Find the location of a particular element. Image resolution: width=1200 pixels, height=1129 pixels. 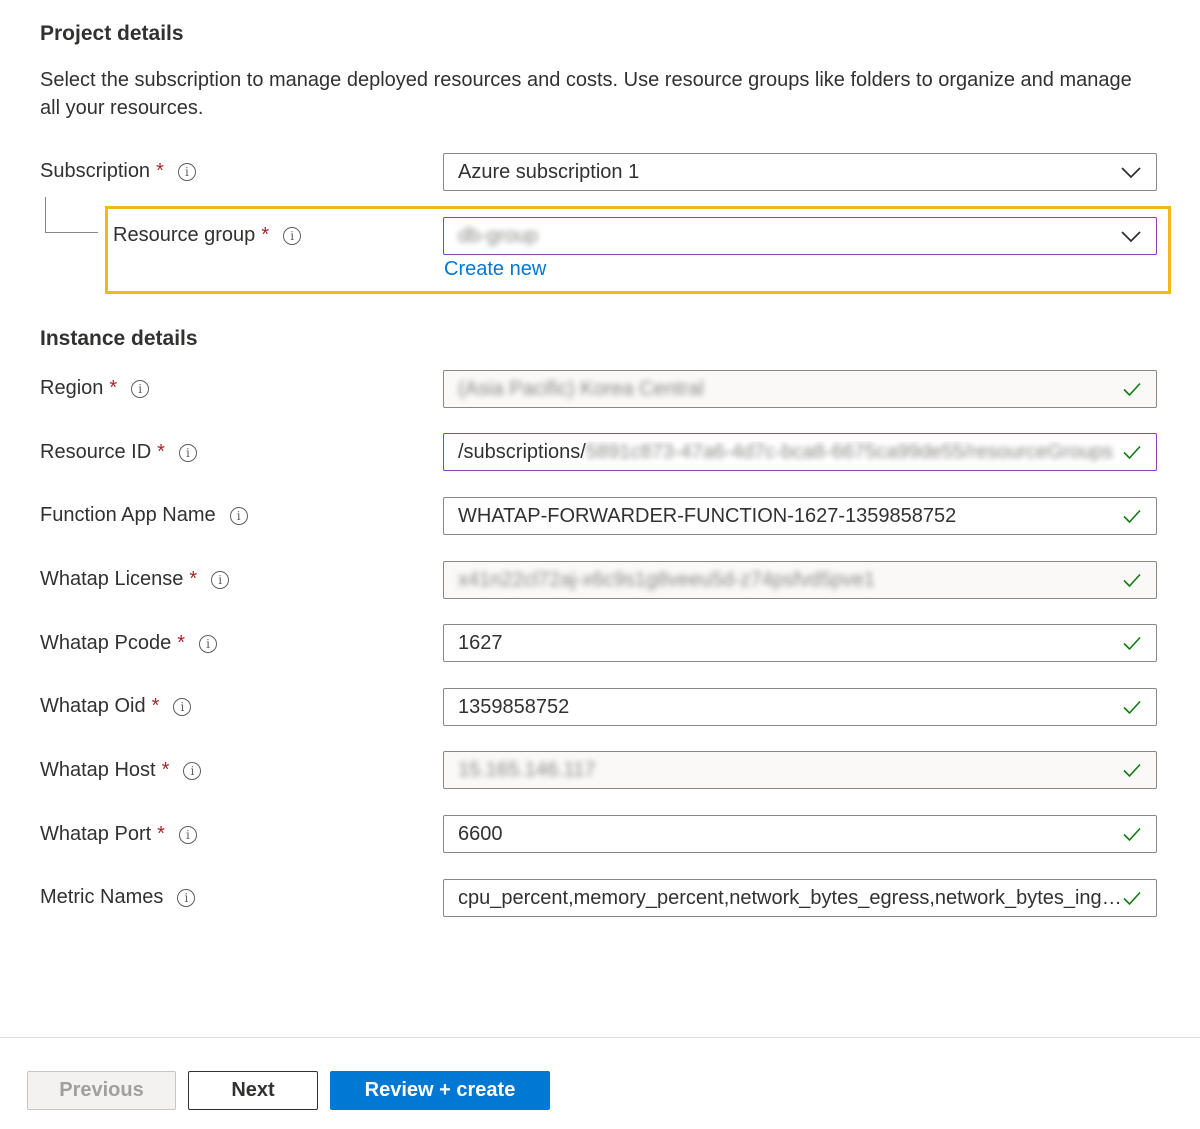

create-new-link: Create new is located at coordinates (495, 269).